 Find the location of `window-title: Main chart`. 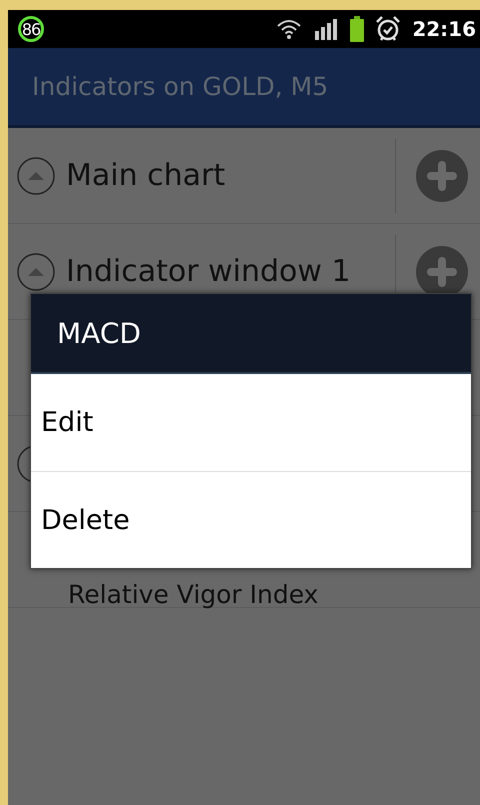

window-title: Main chart is located at coordinates (230, 175).